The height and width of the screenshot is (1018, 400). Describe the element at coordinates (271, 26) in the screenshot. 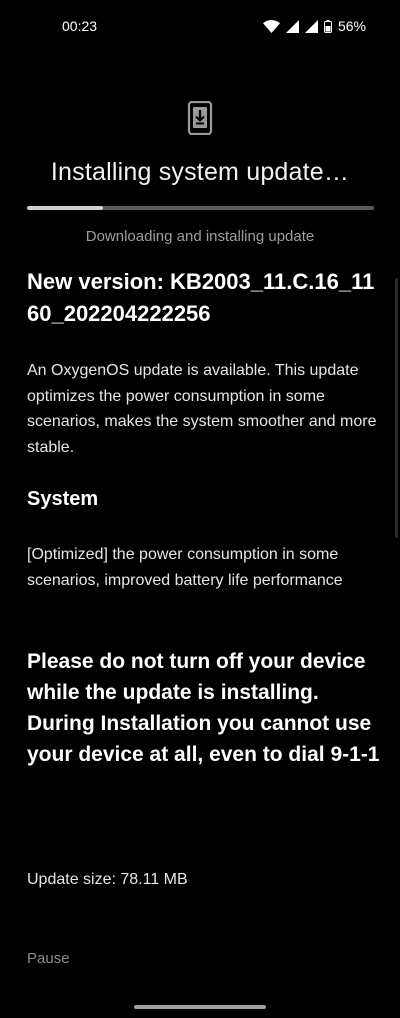

I see `wifi-icon` at that location.